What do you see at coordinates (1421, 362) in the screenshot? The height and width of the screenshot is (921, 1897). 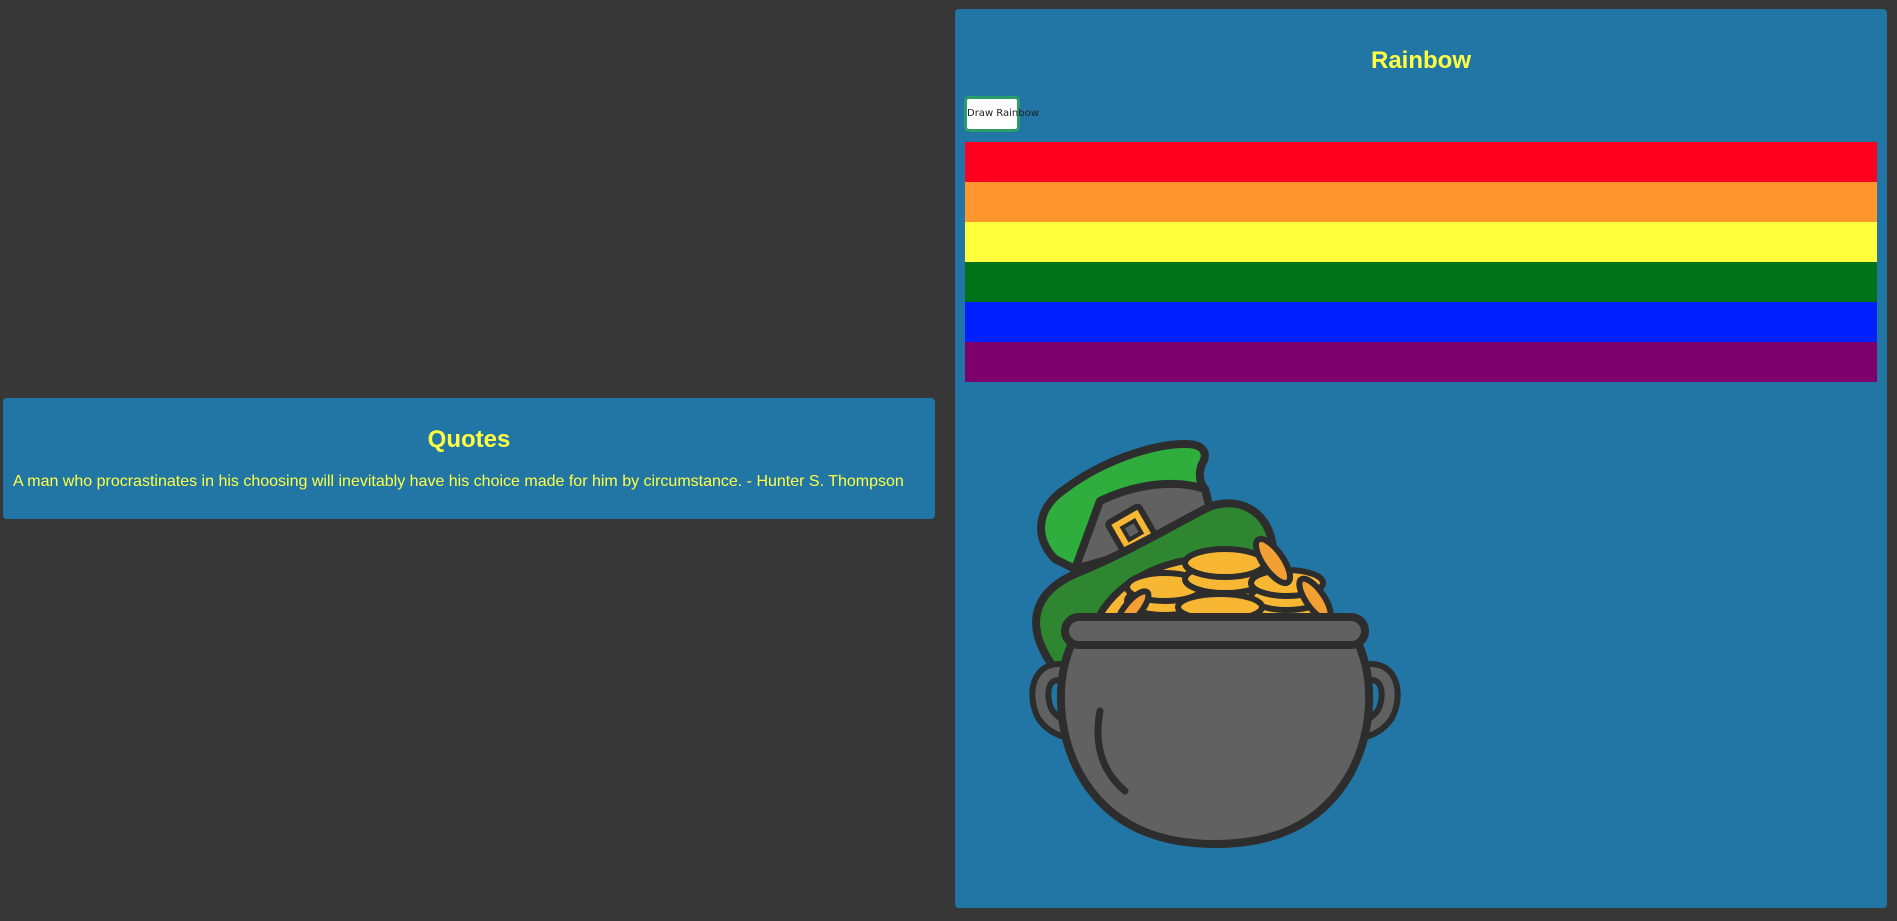 I see `rainbow-stripe-purple` at bounding box center [1421, 362].